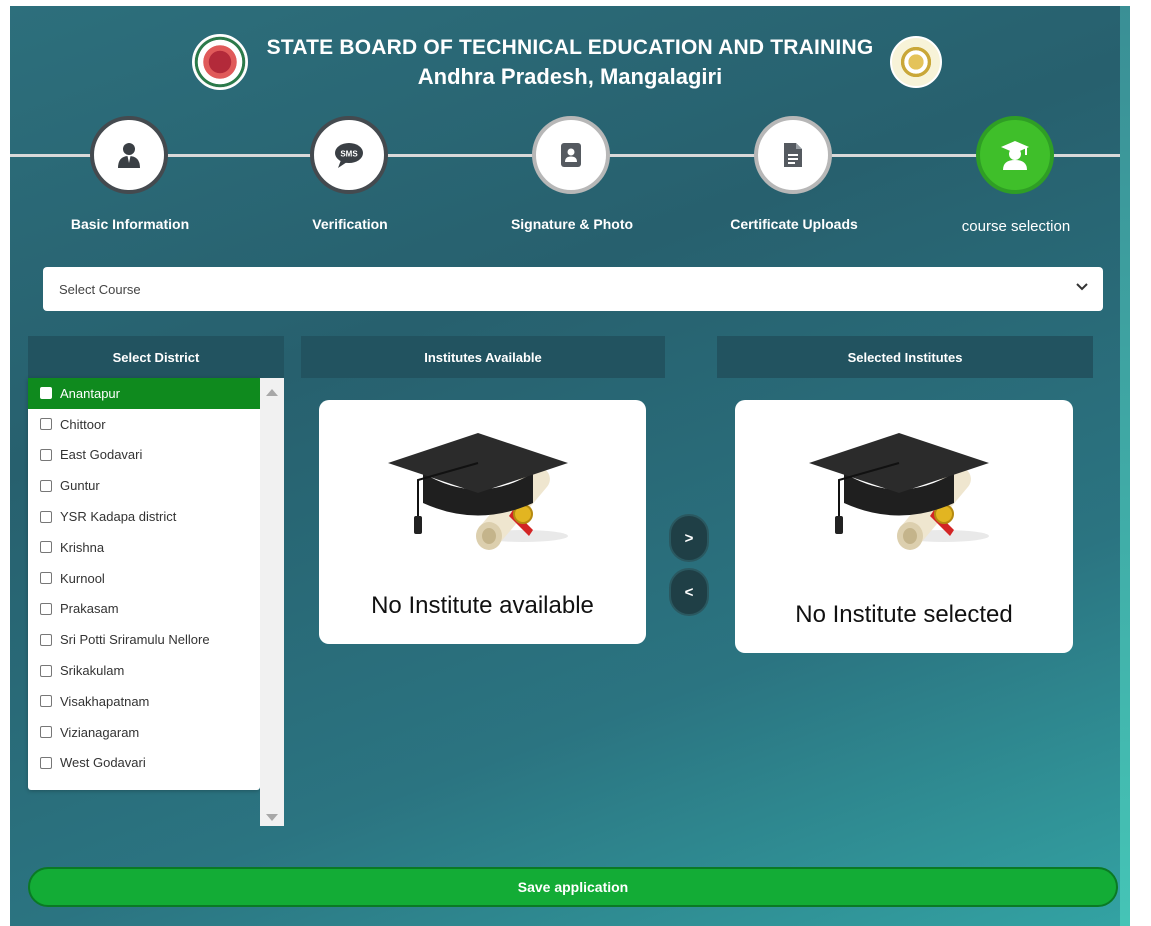 The width and height of the screenshot is (1151, 926). Describe the element at coordinates (272, 815) in the screenshot. I see `scroll-down-arrow-icon` at that location.